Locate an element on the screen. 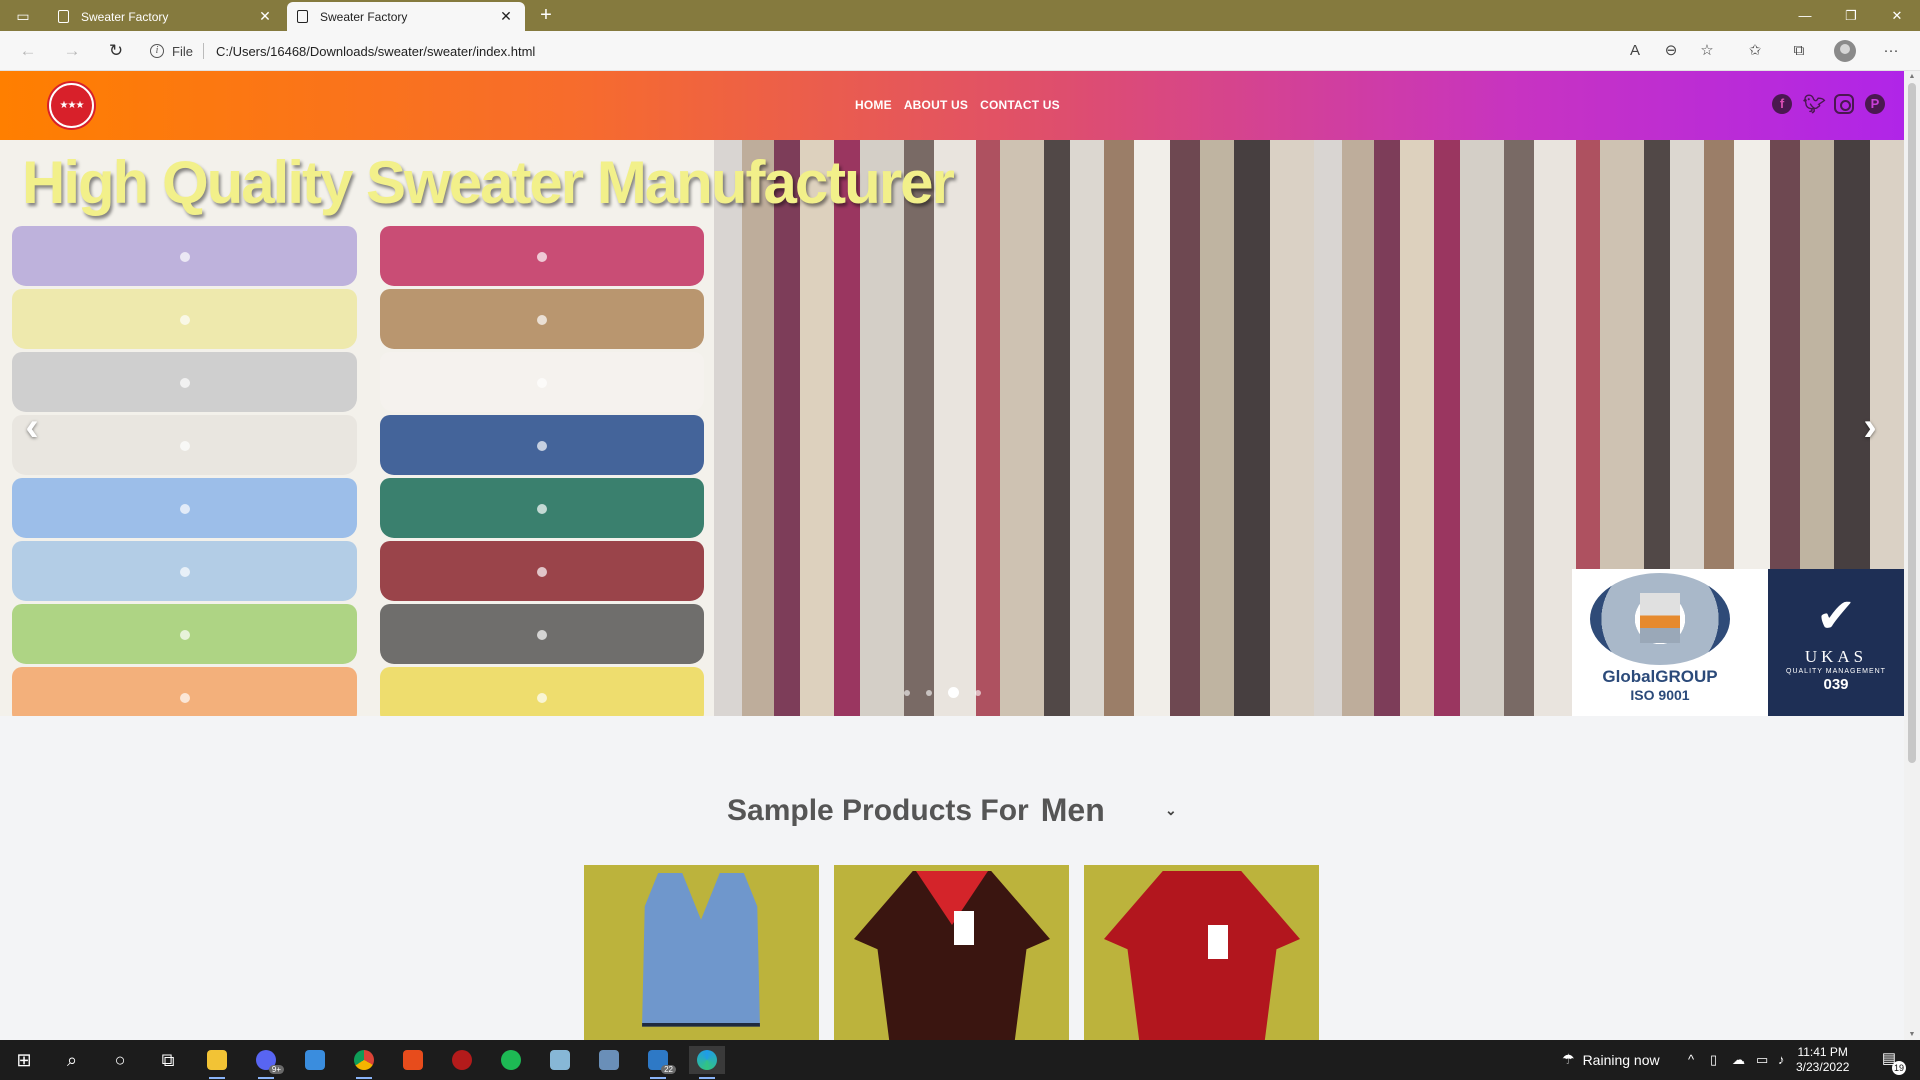 The image size is (1920, 1080). volume-icon: ♪ is located at coordinates (1781, 1059).